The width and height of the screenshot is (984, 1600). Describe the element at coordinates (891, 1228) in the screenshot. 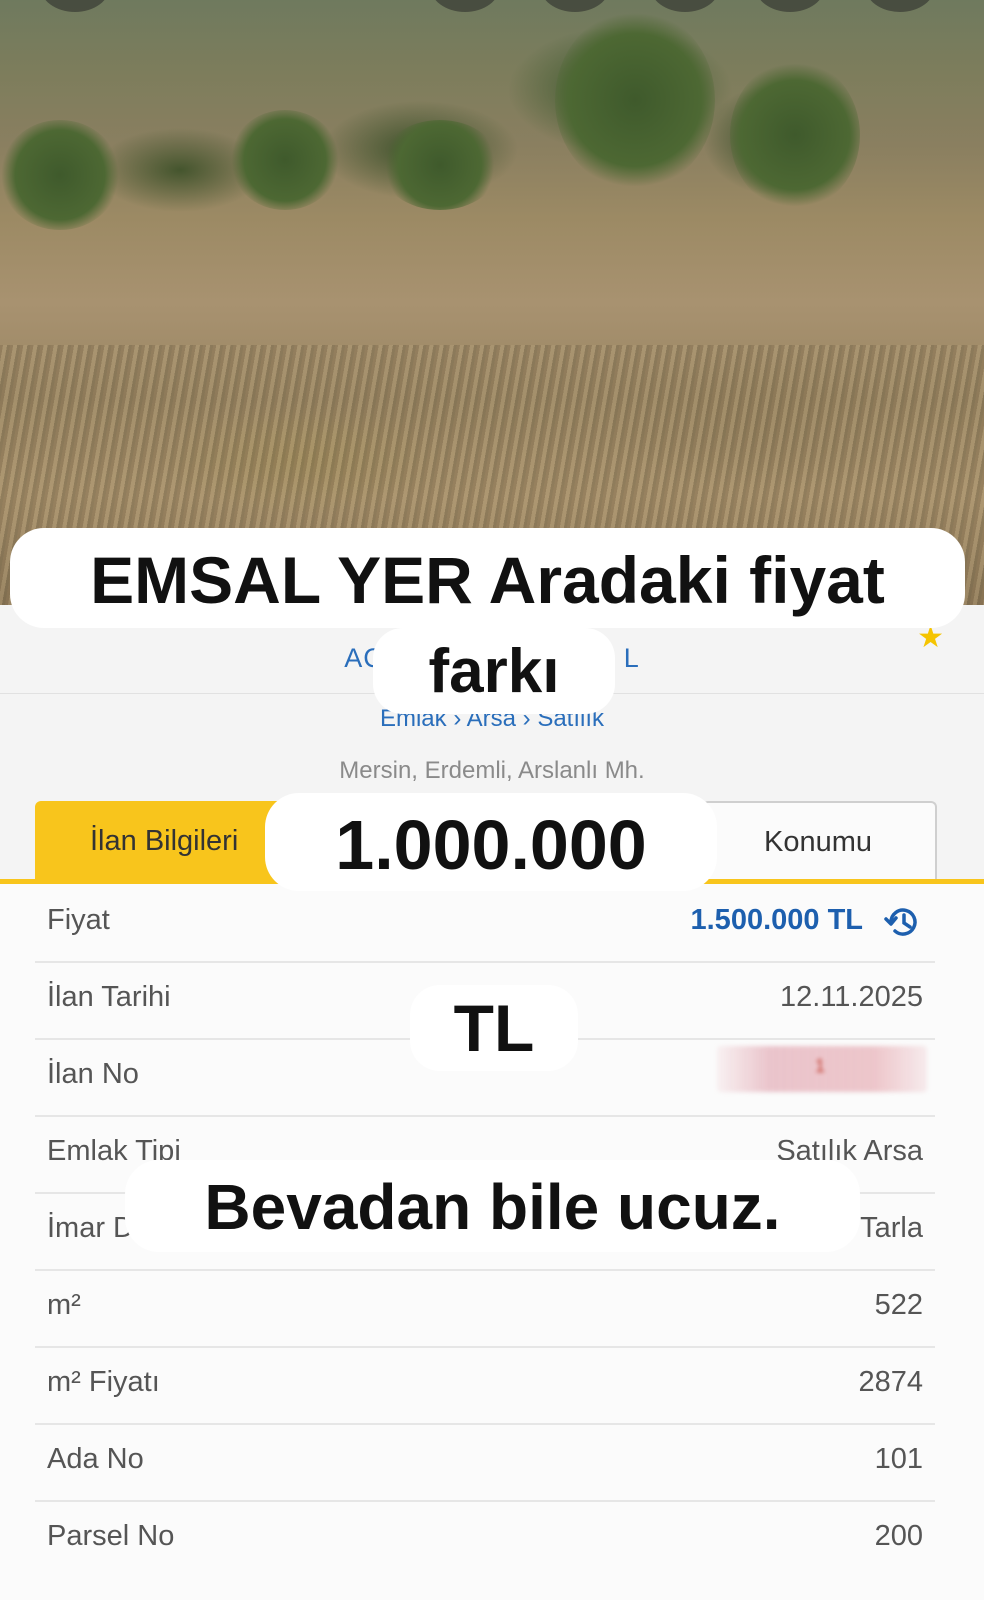

I see `row-value: Tarla` at that location.